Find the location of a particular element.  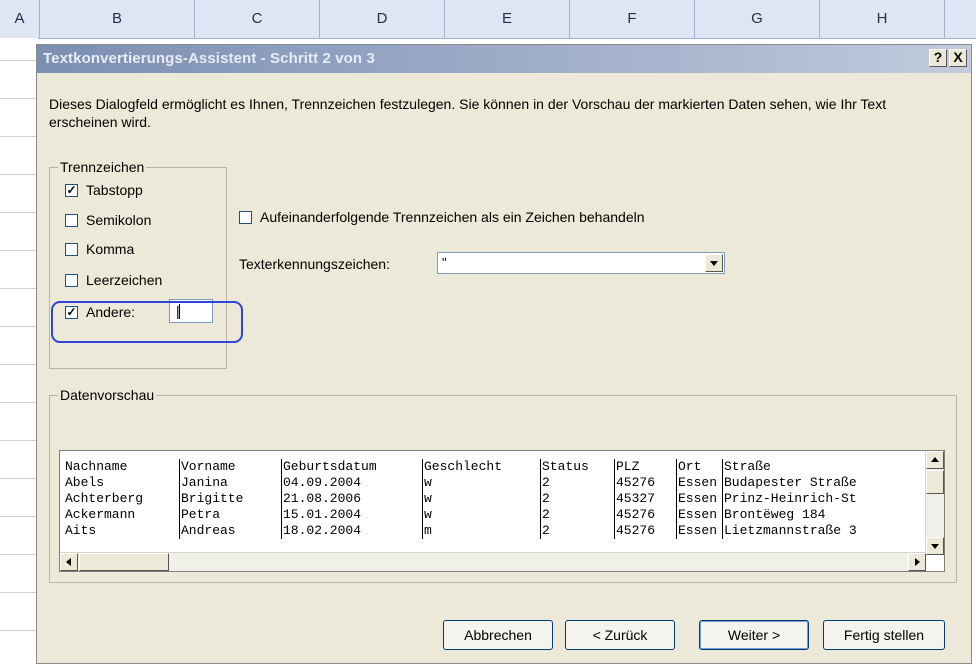

column-header-bar: A B C D E F G H is located at coordinates (488, 19).